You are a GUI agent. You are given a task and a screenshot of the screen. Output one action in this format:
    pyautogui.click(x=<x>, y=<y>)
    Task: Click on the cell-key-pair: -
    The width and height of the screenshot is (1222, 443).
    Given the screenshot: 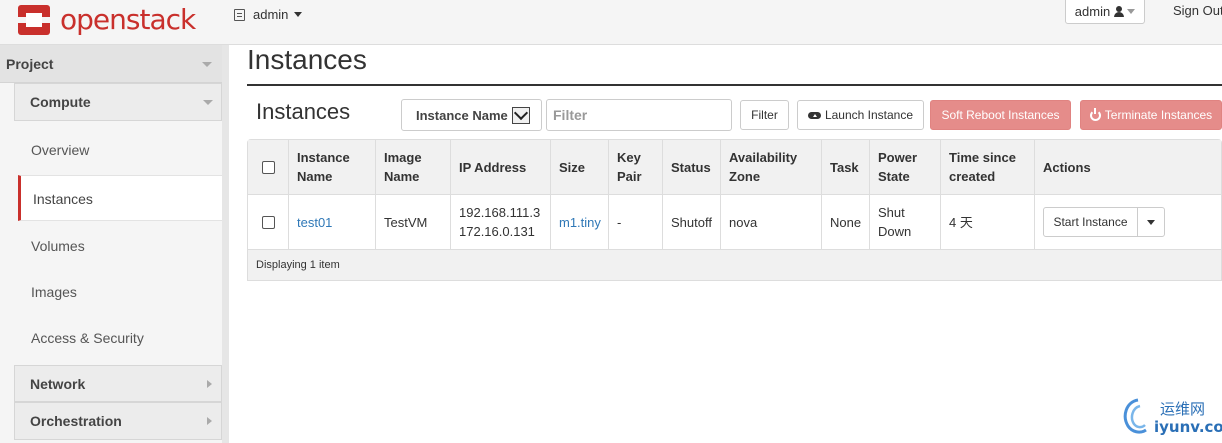 What is the action you would take?
    pyautogui.click(x=636, y=222)
    